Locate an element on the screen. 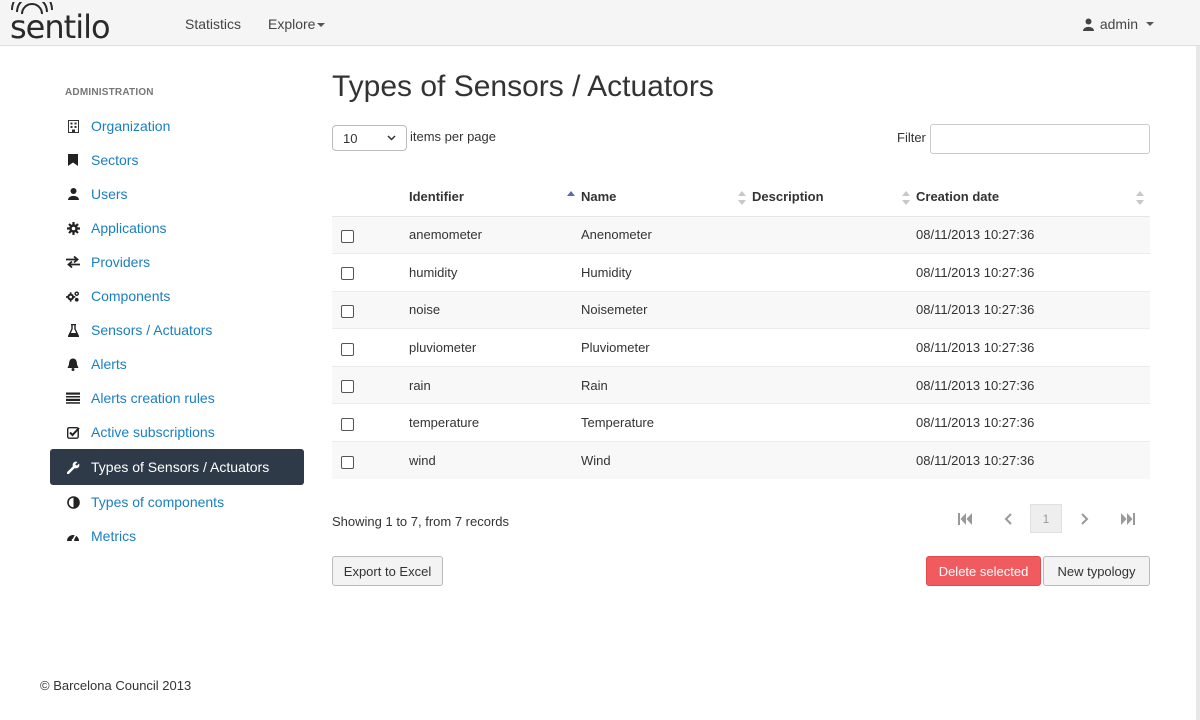  bell-icon is located at coordinates (73, 364).